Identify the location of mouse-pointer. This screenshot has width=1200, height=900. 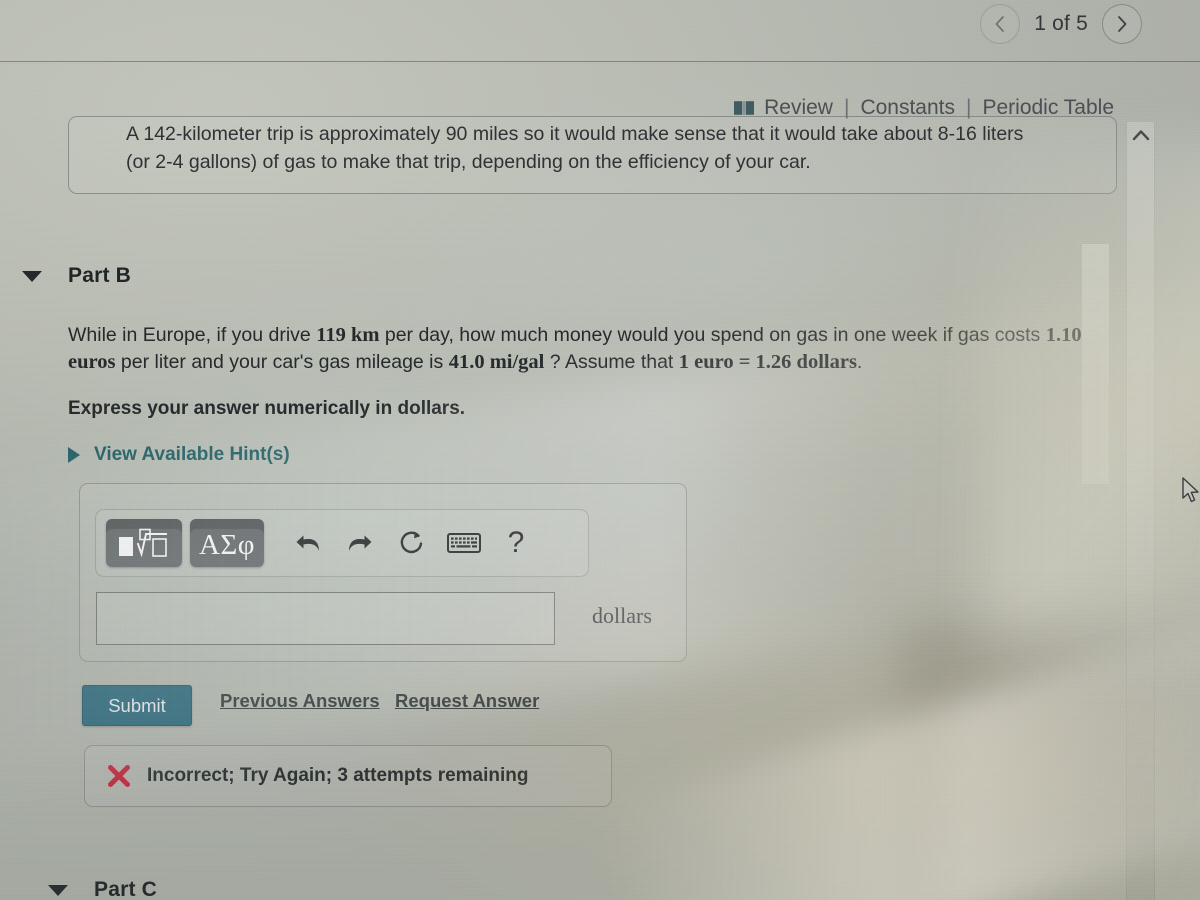
(1191, 493).